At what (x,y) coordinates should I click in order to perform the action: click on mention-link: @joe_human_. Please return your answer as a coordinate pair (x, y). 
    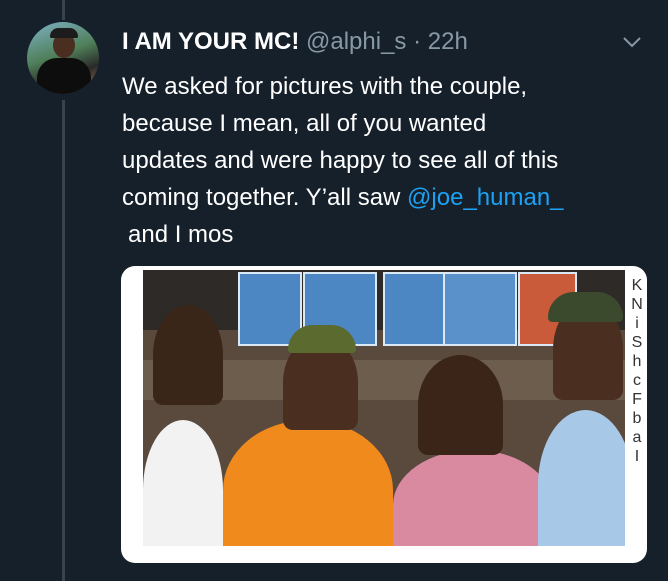
    Looking at the image, I should click on (485, 197).